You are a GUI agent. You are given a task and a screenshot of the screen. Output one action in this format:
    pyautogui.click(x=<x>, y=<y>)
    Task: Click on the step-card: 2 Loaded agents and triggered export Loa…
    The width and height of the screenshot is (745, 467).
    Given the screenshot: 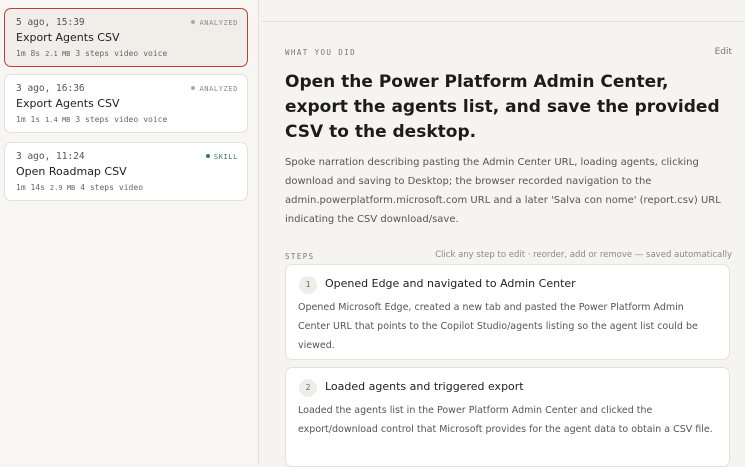 What is the action you would take?
    pyautogui.click(x=507, y=417)
    